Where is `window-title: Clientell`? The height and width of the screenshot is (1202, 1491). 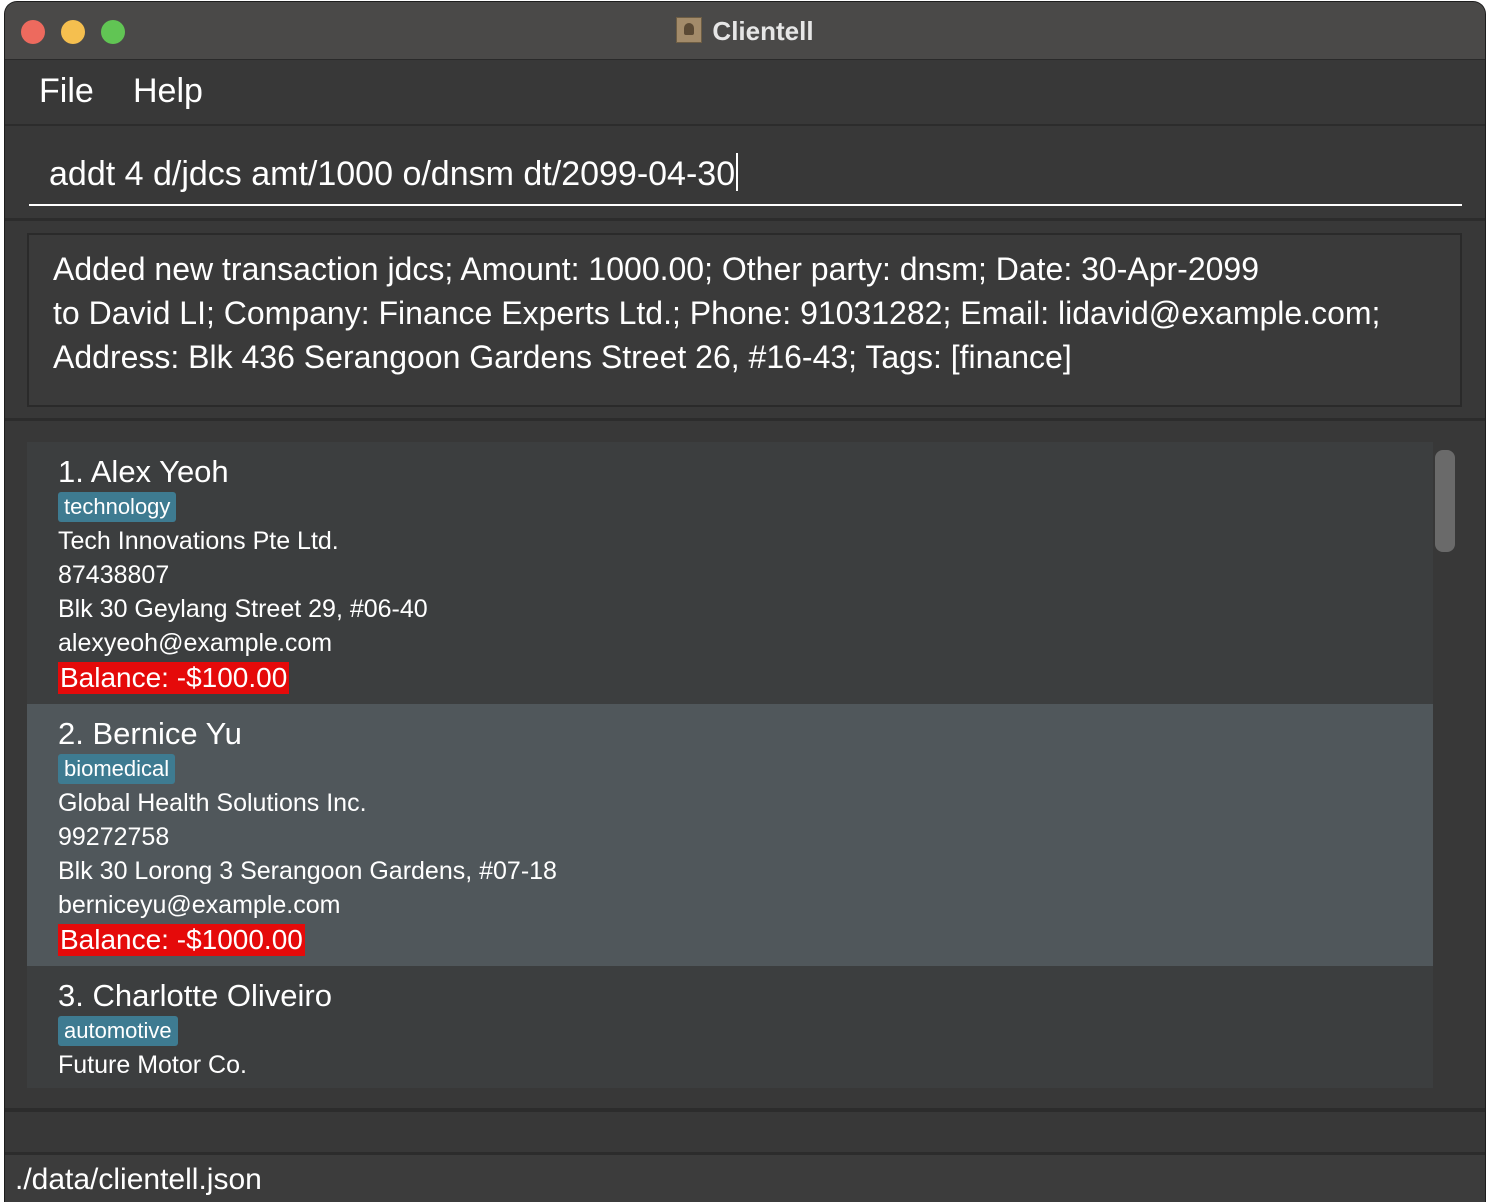 window-title: Clientell is located at coordinates (745, 31).